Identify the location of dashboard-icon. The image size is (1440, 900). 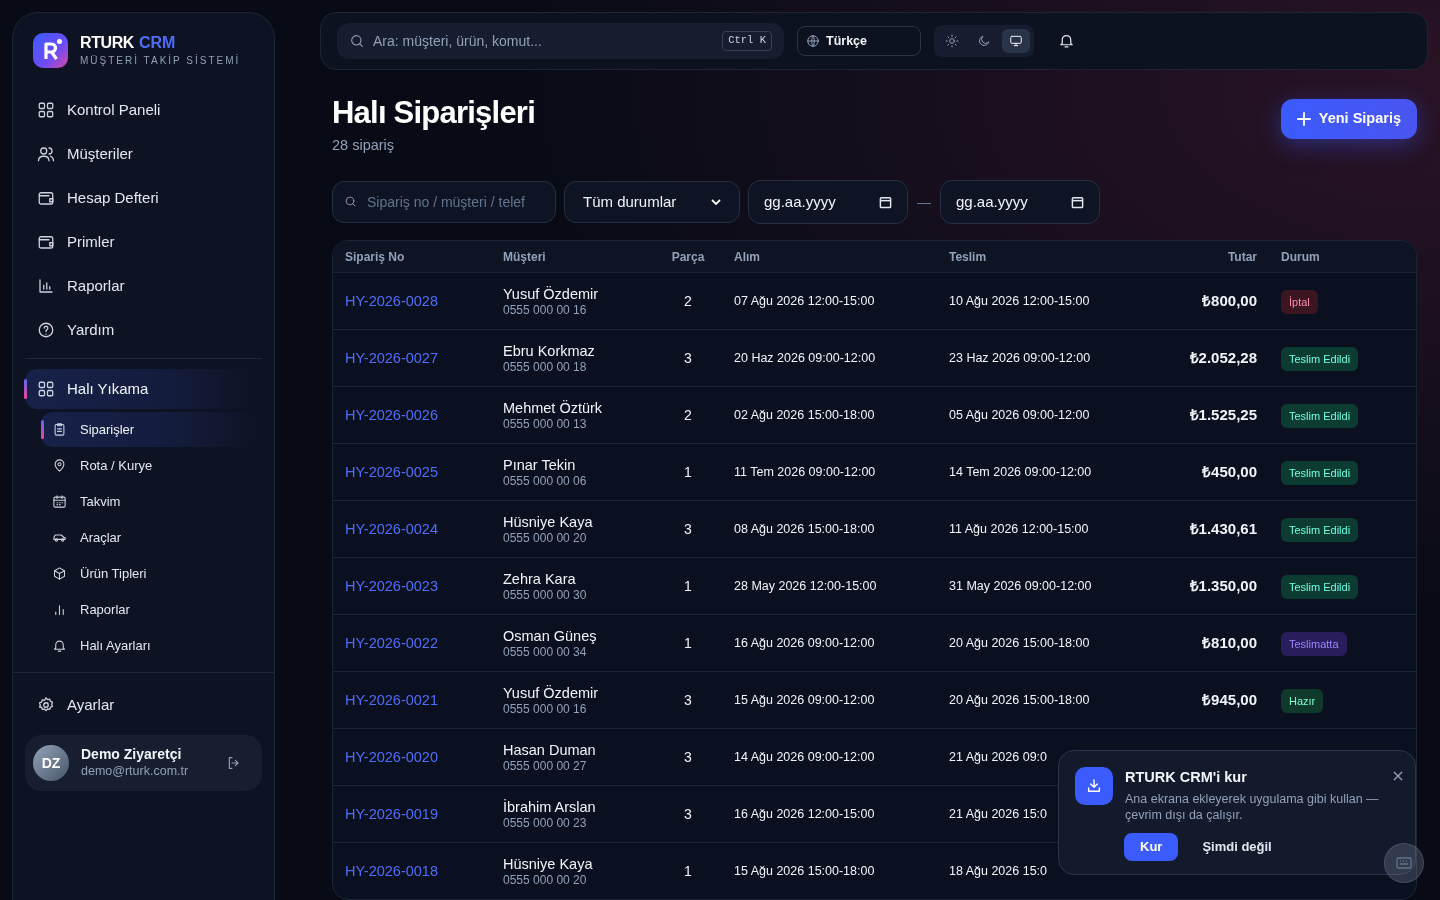
(46, 110).